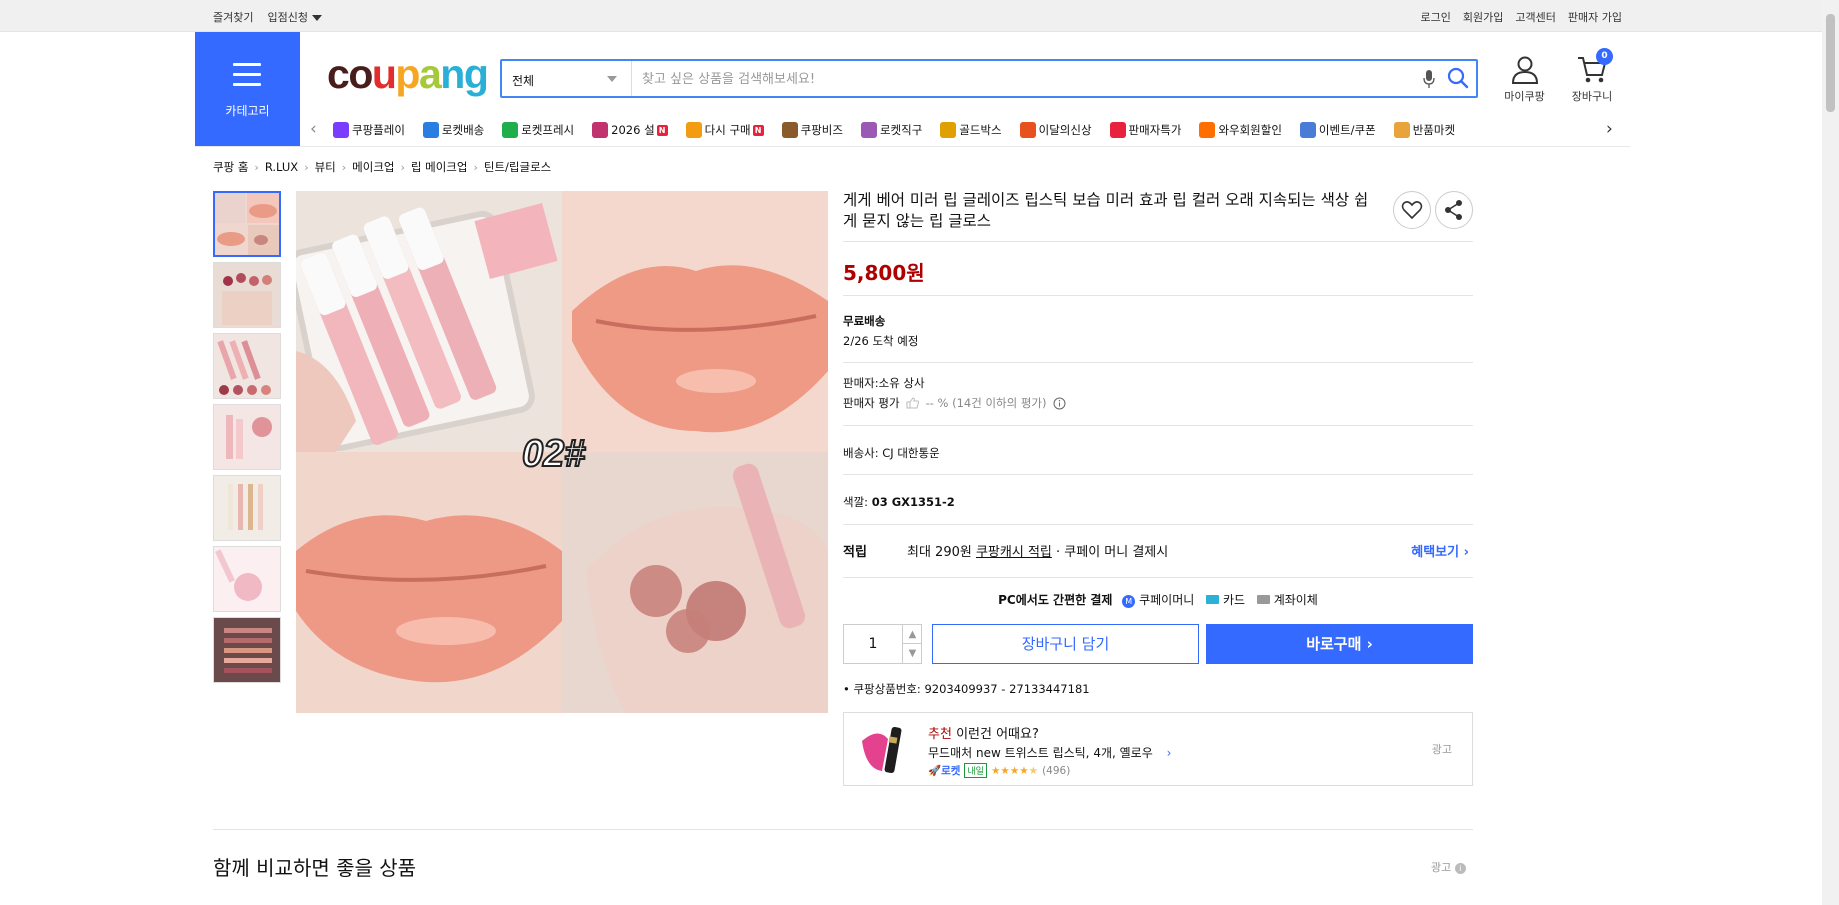 The image size is (1839, 905). What do you see at coordinates (1483, 17) in the screenshot?
I see `signup-link: 회원가입` at bounding box center [1483, 17].